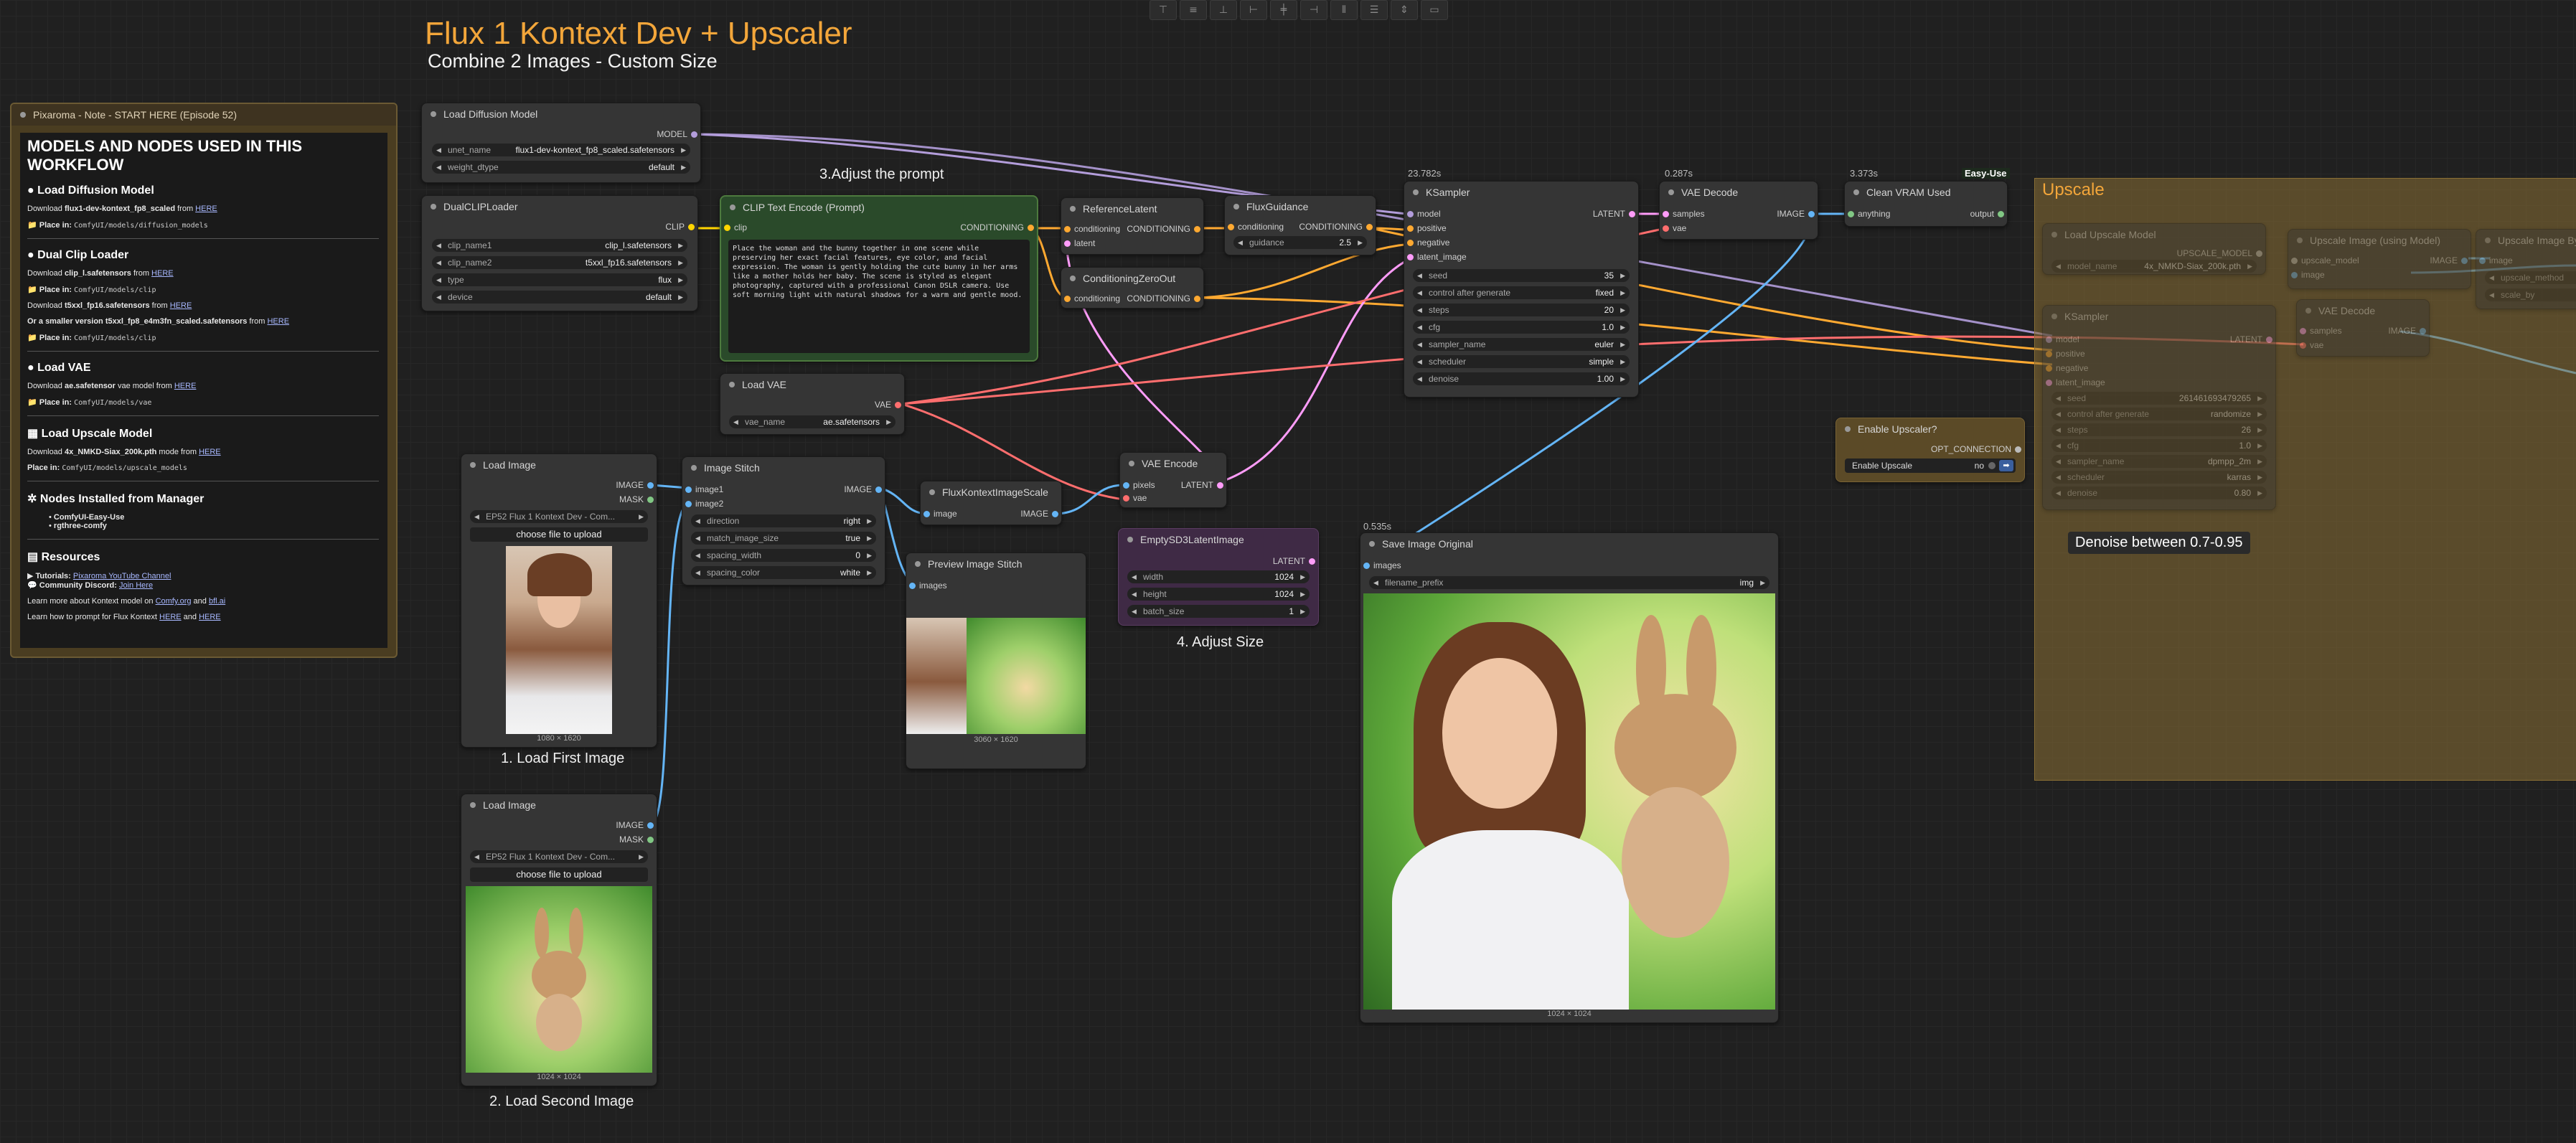 This screenshot has width=2576, height=1143. Describe the element at coordinates (2363, 328) in the screenshot. I see `node-vae-decode-upscale: VAE Decode samples IMAGE vae` at that location.